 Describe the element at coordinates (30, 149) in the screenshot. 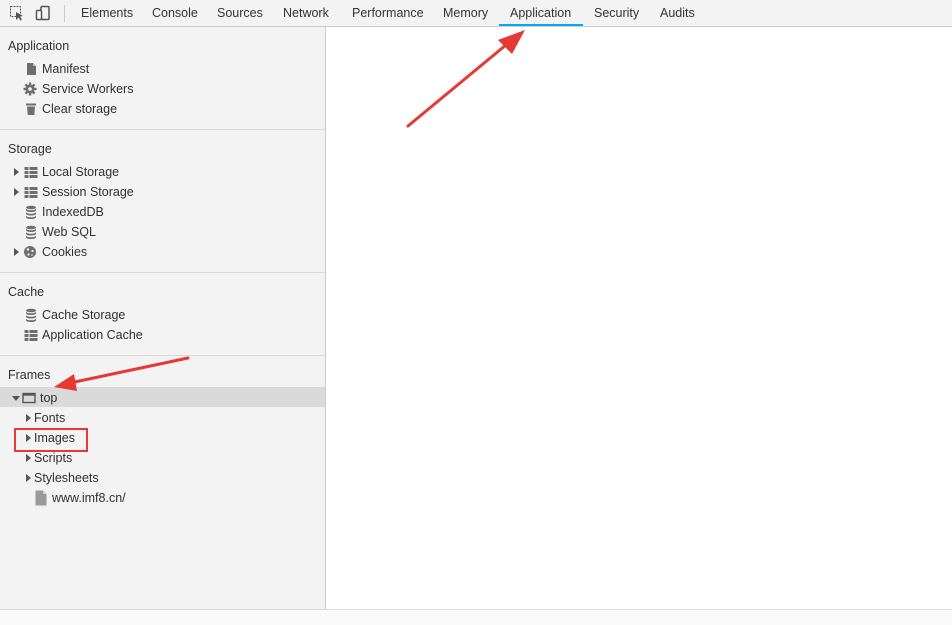

I see `section-title-storage: Storage` at that location.